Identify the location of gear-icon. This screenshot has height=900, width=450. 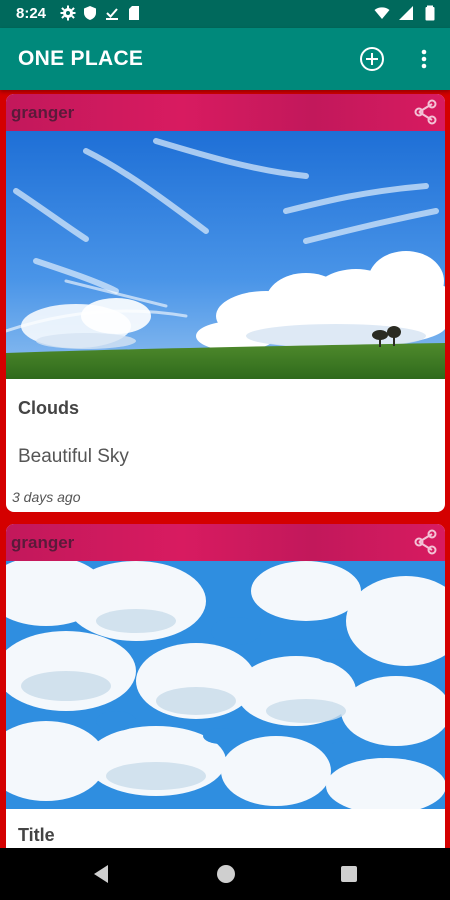
(68, 13).